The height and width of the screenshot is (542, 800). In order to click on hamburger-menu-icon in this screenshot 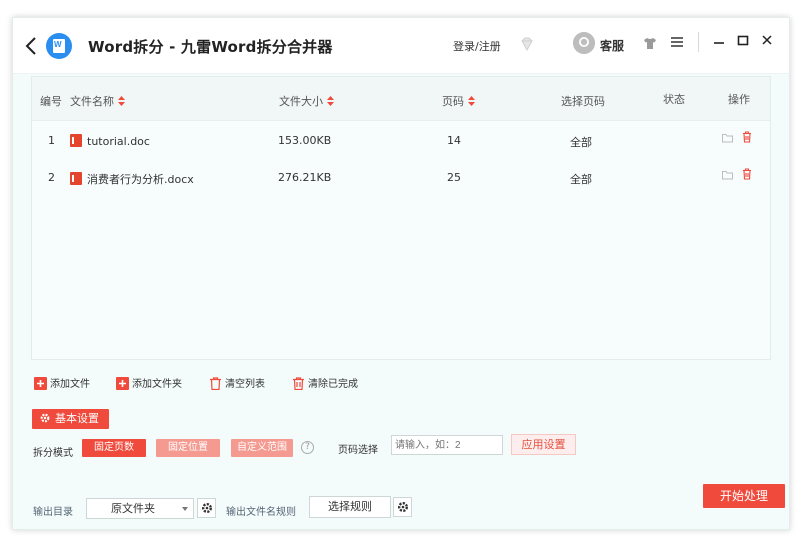, I will do `click(677, 42)`.